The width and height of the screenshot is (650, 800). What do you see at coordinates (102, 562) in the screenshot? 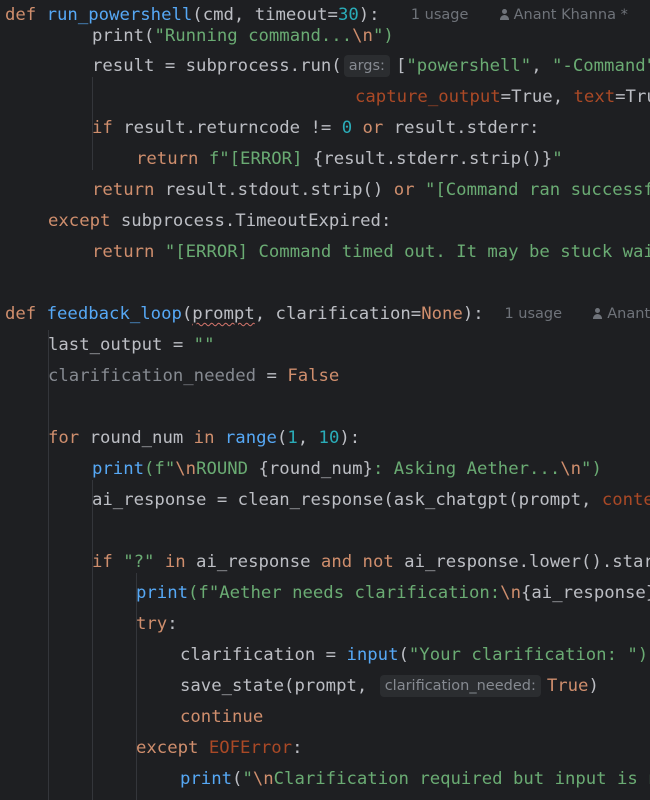
I see `keyword-if: if` at bounding box center [102, 562].